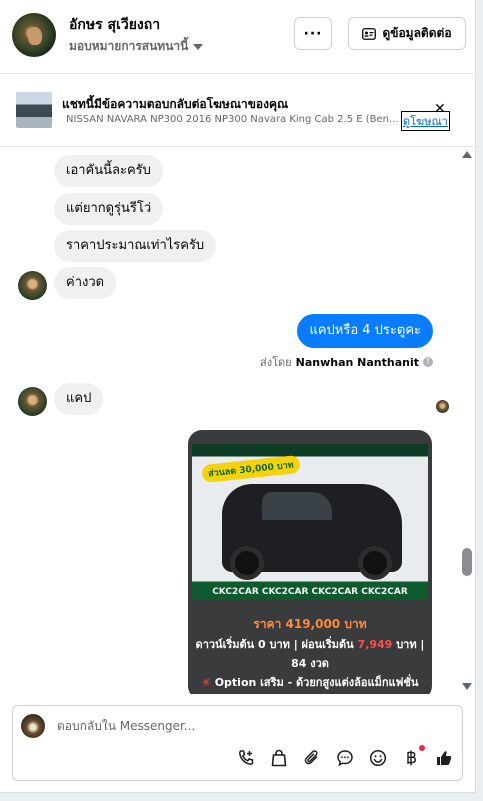  Describe the element at coordinates (251, 469) in the screenshot. I see `discount-badge: ส่วนลด 30,000 บาท` at that location.